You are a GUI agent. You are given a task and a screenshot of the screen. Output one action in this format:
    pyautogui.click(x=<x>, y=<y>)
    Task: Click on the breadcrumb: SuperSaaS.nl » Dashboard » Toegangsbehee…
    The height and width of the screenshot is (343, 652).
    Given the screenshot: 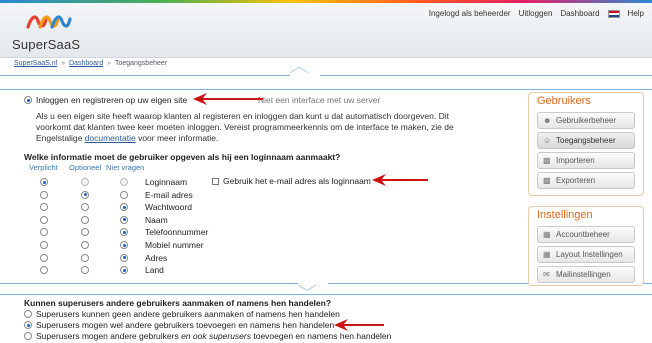 What is the action you would take?
    pyautogui.click(x=90, y=63)
    